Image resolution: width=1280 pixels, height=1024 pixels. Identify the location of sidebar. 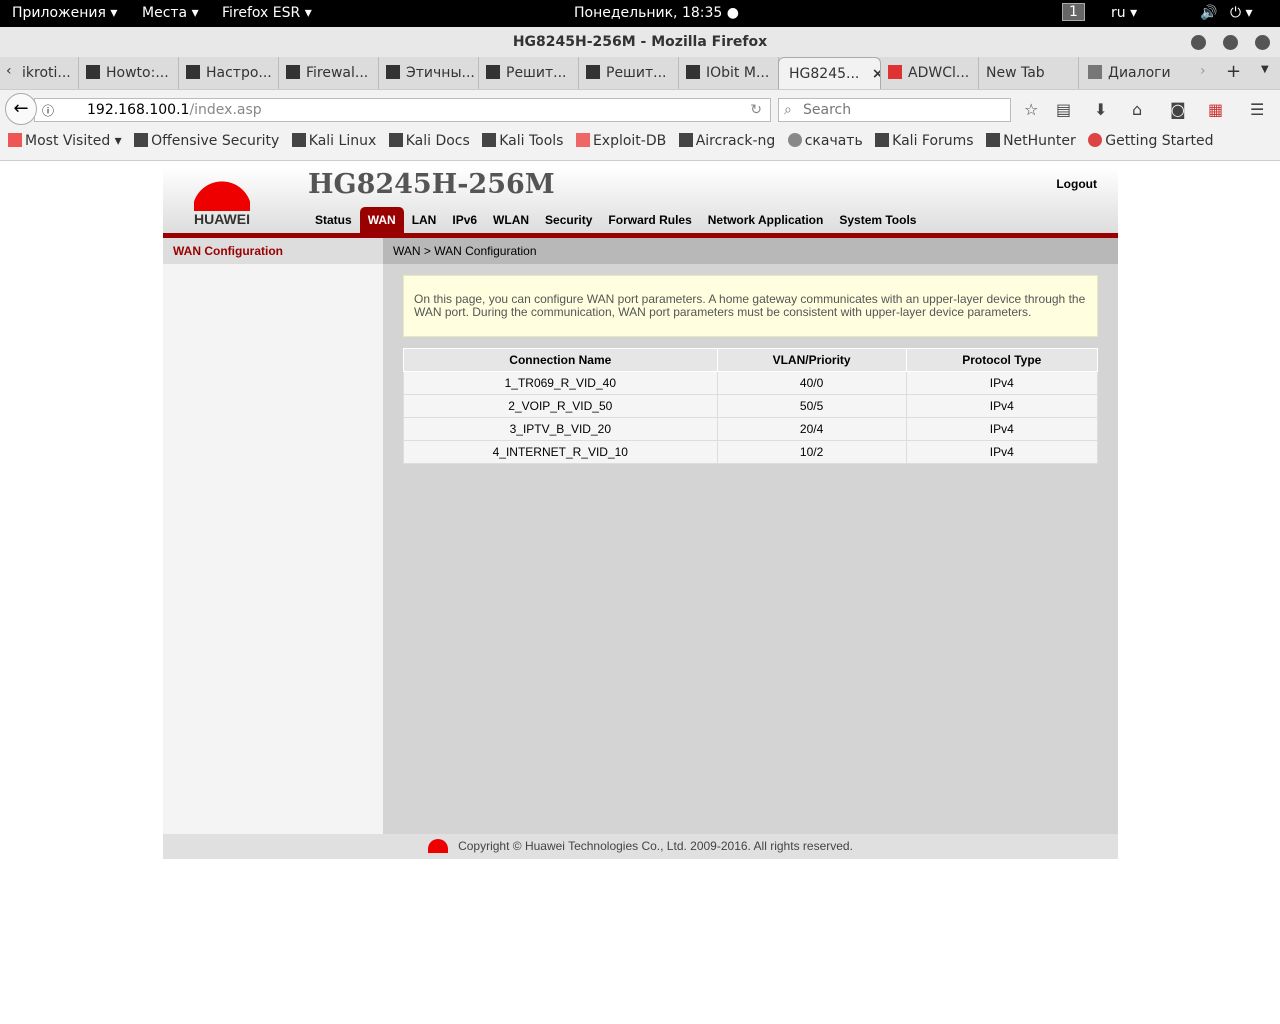
(273, 549).